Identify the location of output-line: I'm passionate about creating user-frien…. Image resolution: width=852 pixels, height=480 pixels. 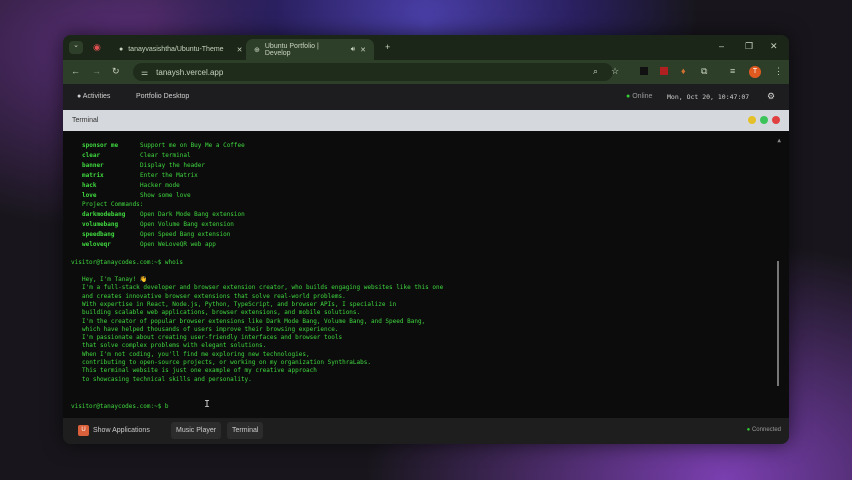
(212, 338).